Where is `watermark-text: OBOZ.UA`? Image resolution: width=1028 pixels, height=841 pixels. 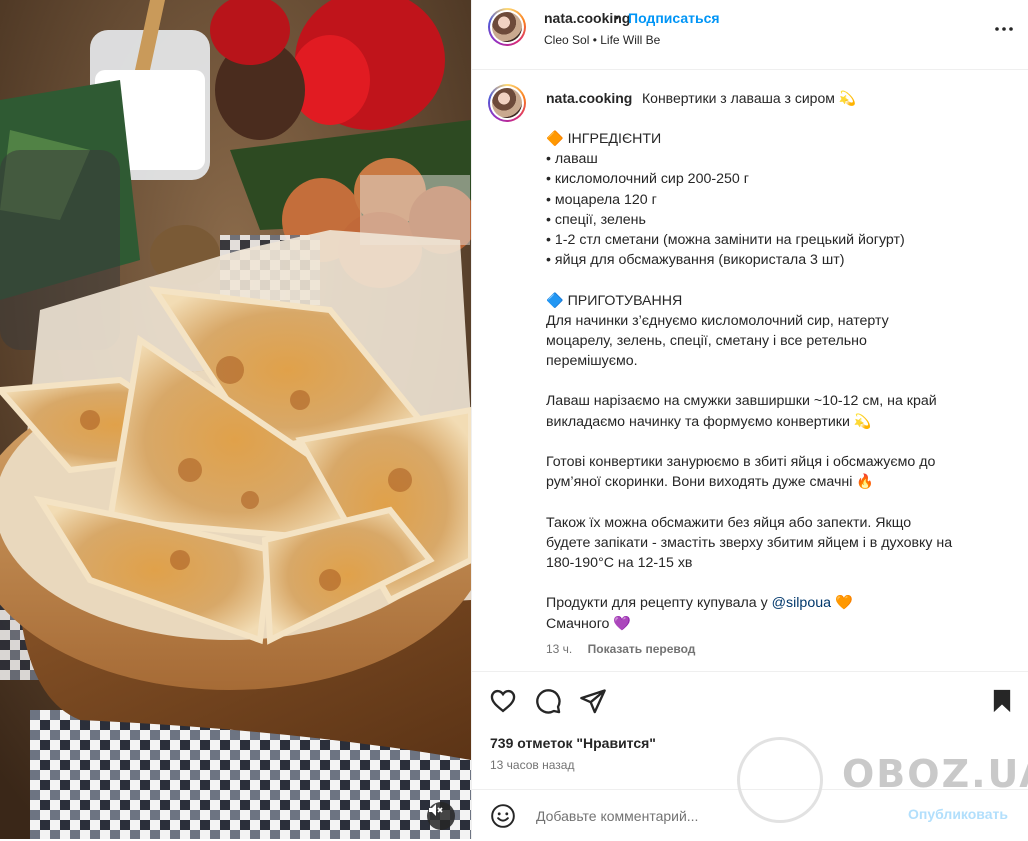 watermark-text: OBOZ.UA is located at coordinates (935, 774).